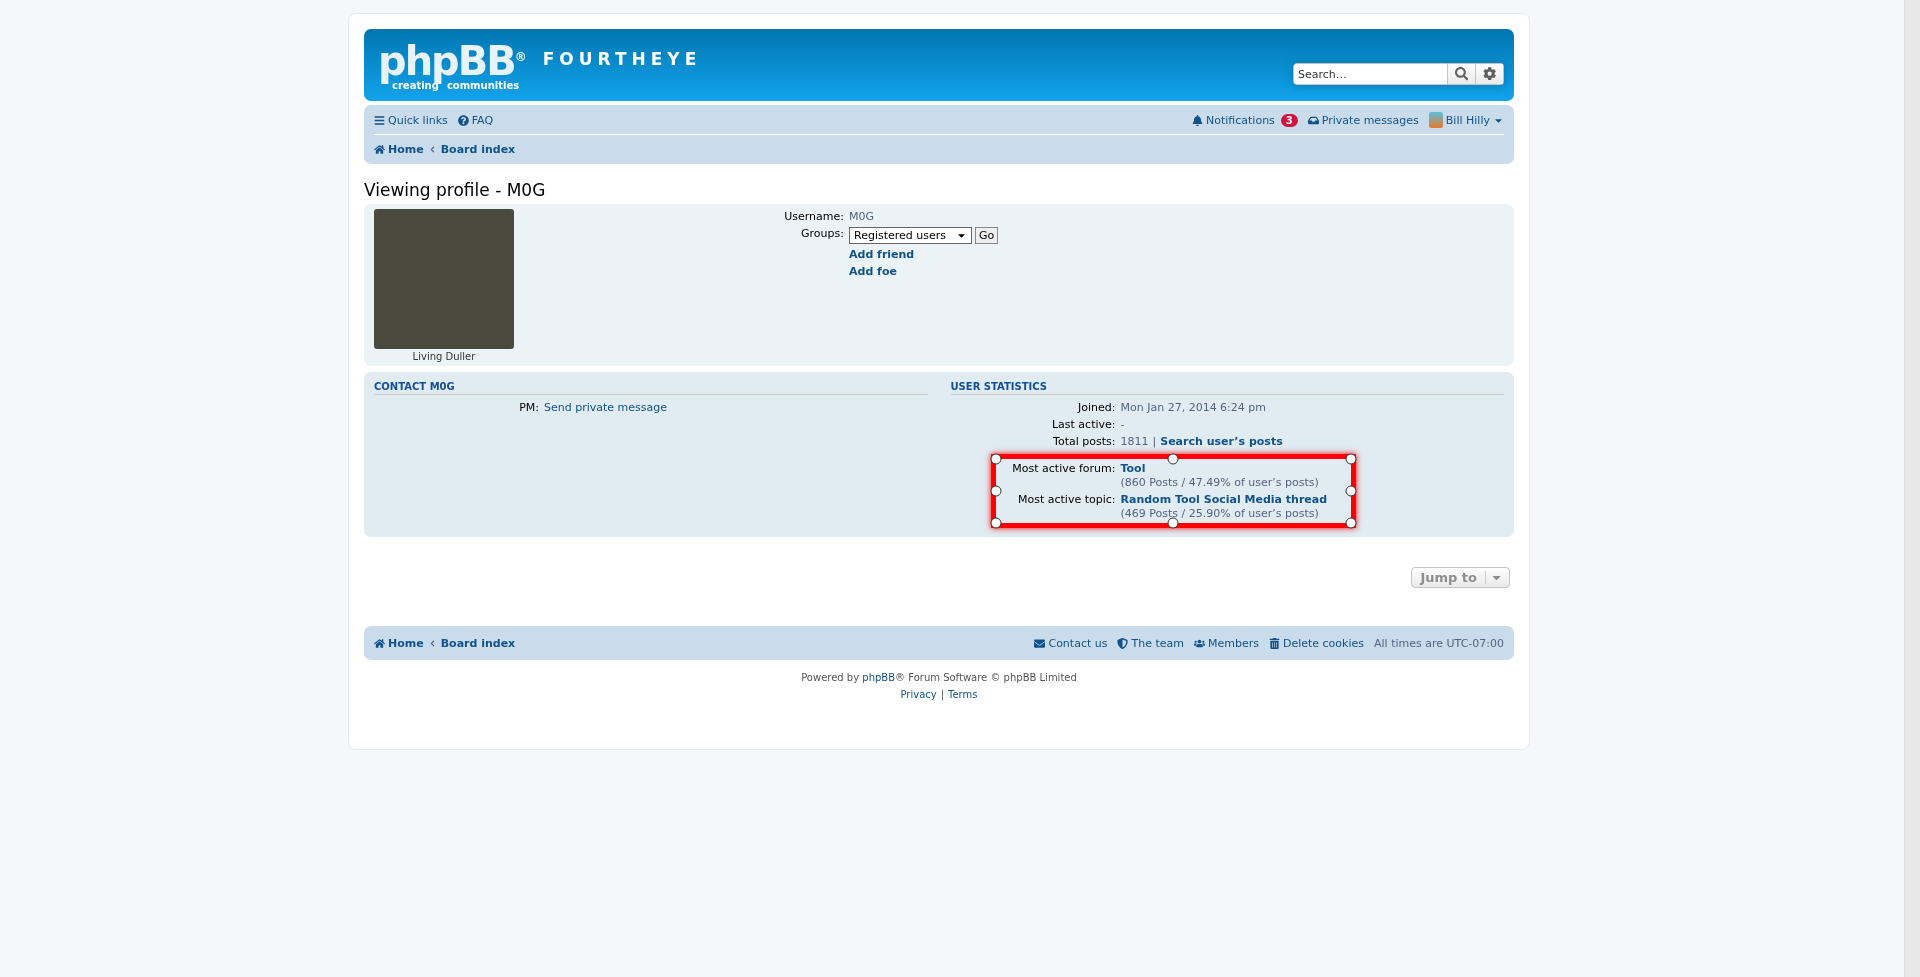  What do you see at coordinates (622, 59) in the screenshot?
I see `site-name: FOURTHEYE` at bounding box center [622, 59].